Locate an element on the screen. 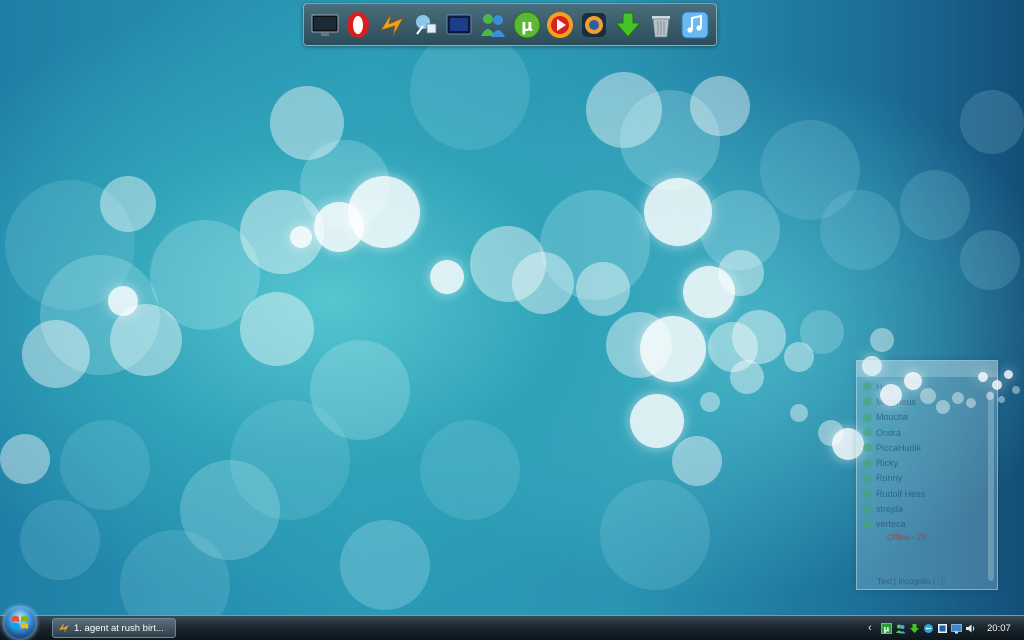 The width and height of the screenshot is (1024, 640). contact-item: Morpheus is located at coordinates (930, 401).